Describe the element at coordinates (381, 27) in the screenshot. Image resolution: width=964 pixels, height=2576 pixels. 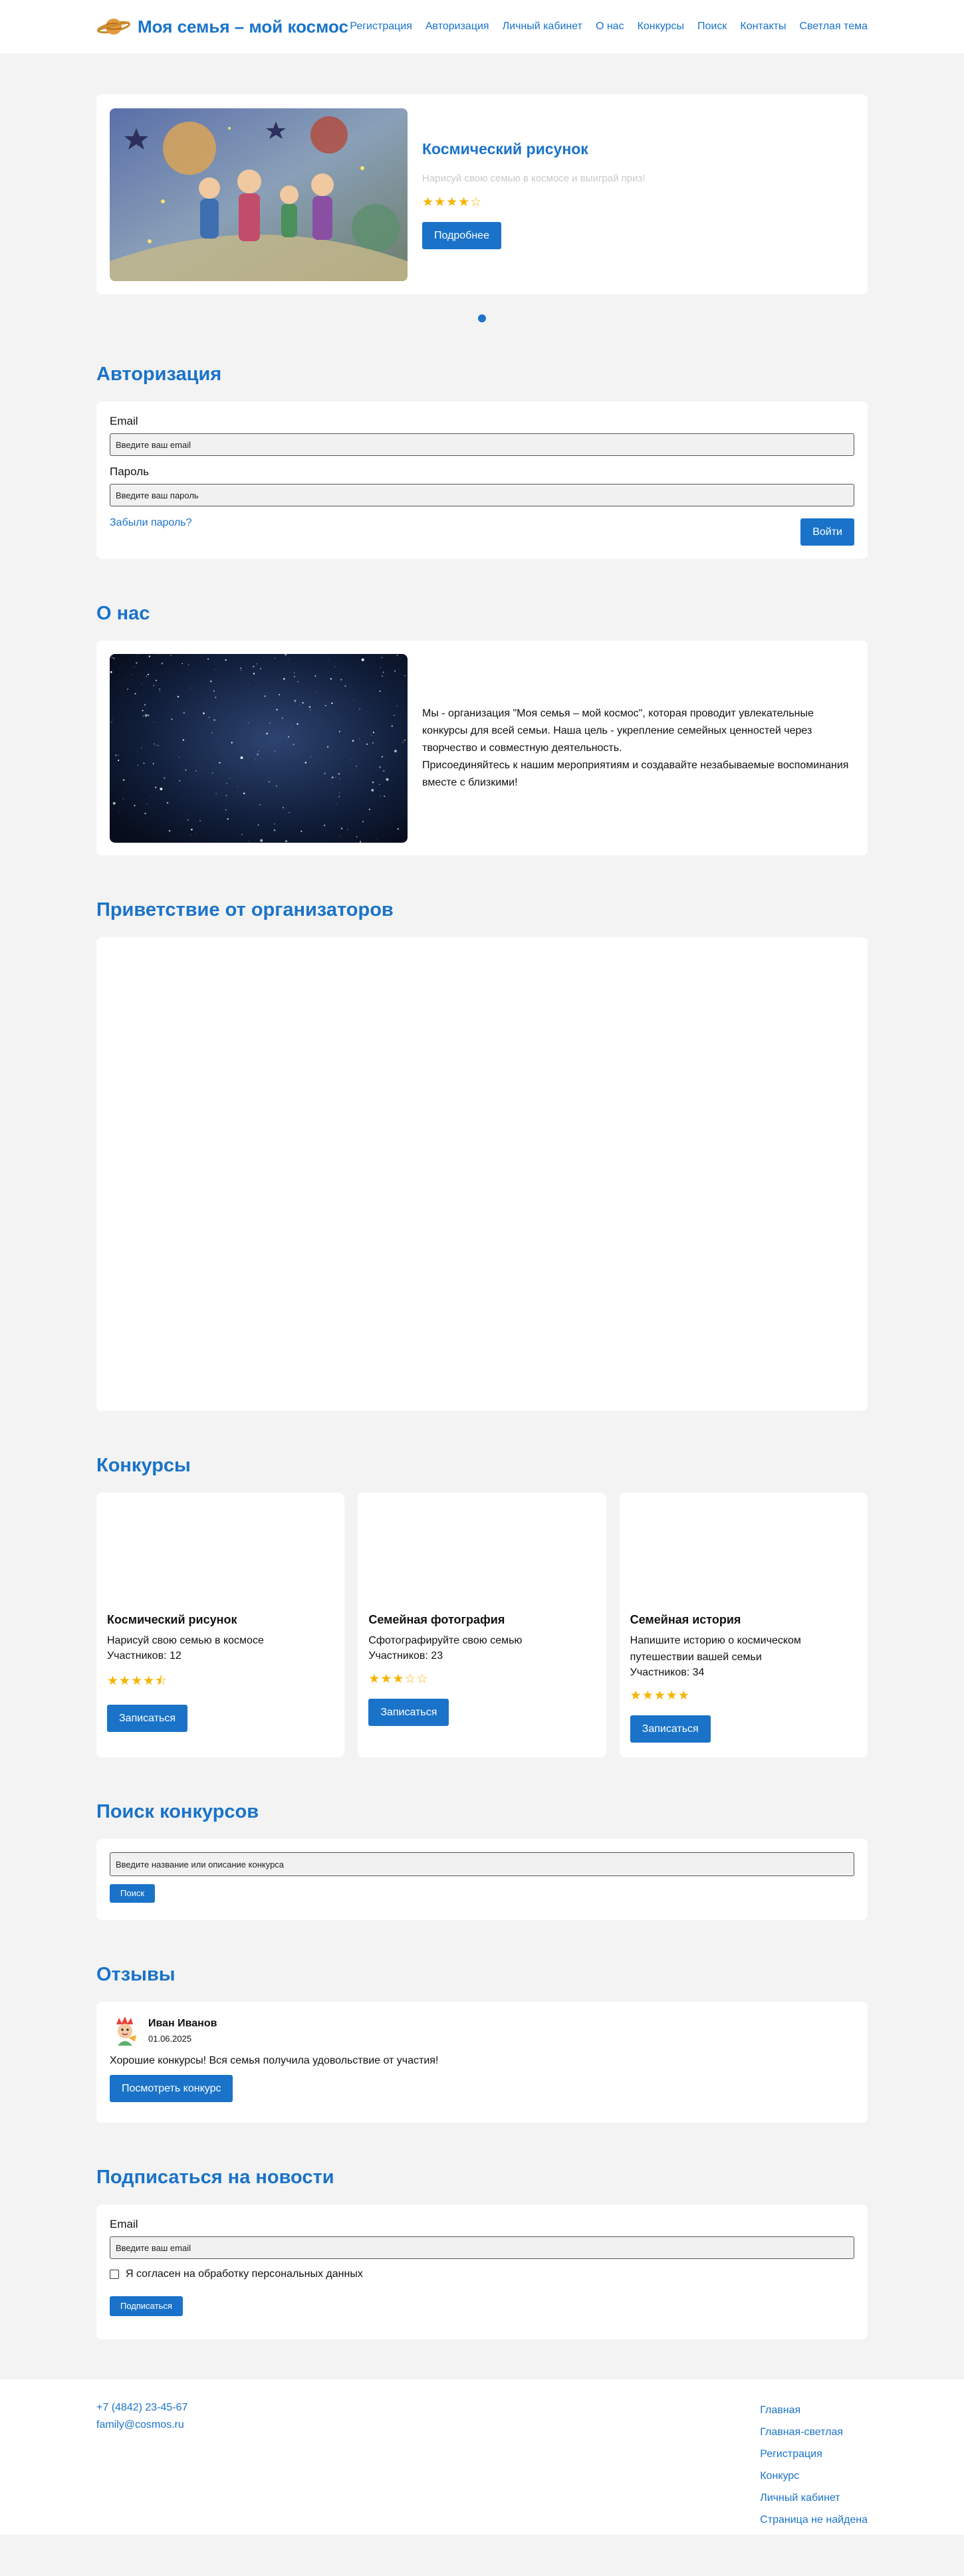
I see `nav-registration: Регистрация` at that location.